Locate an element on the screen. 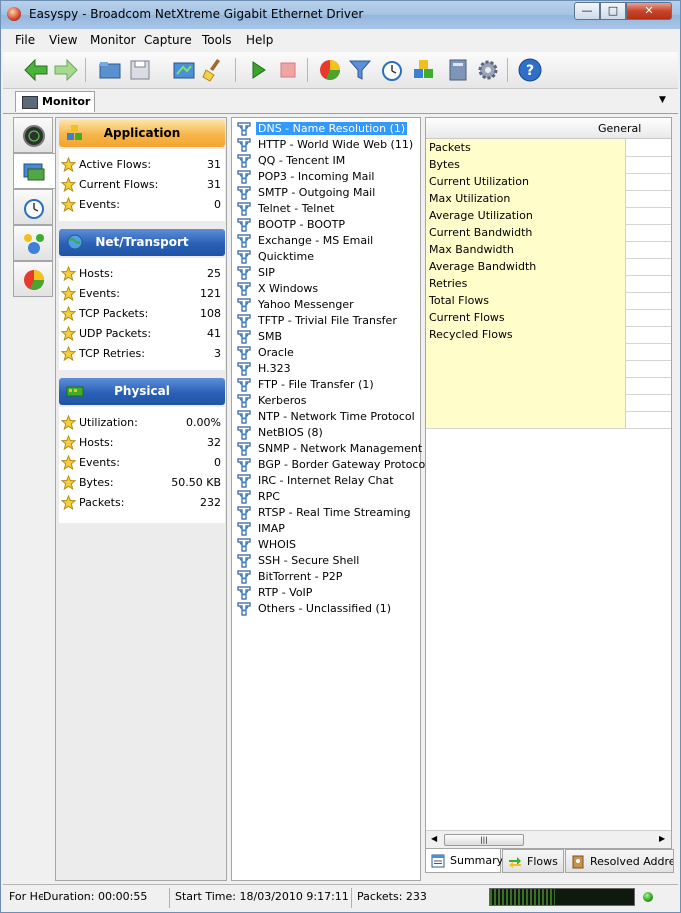 The width and height of the screenshot is (681, 913). hosts-view-button is located at coordinates (33, 243).